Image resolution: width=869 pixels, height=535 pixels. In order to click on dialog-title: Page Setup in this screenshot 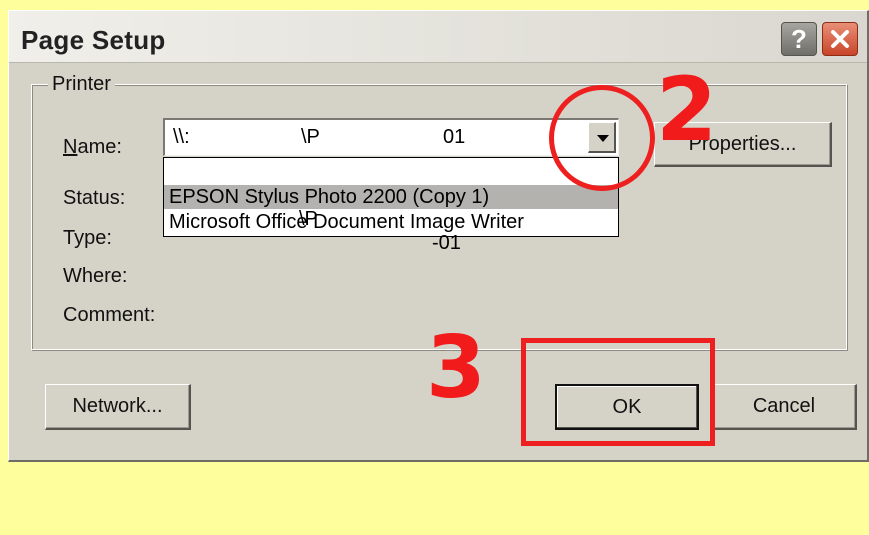, I will do `click(93, 40)`.